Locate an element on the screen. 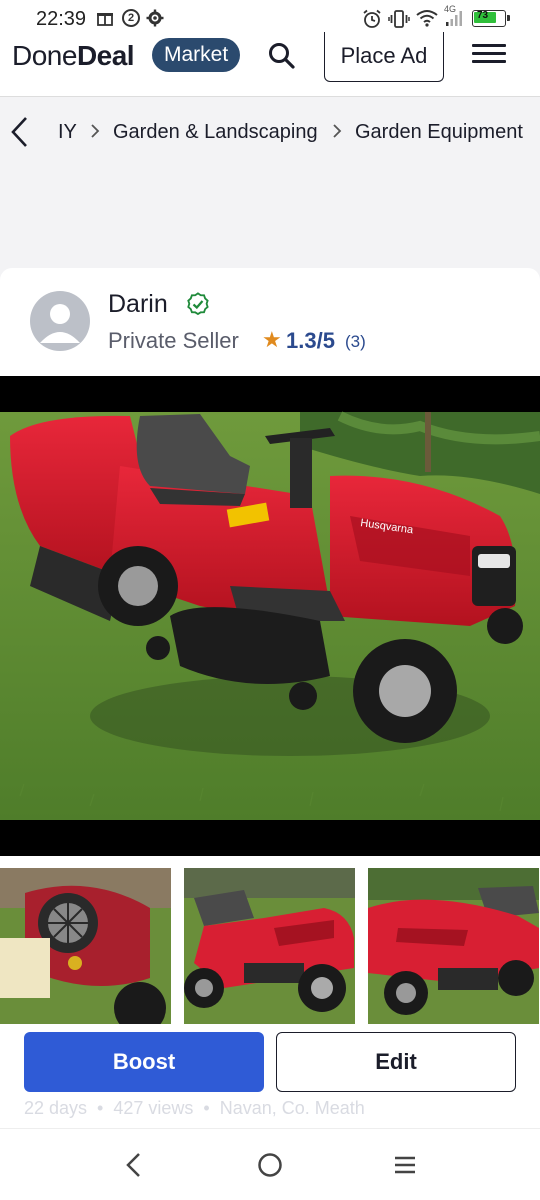 The width and height of the screenshot is (540, 1200). edit-button: Edit is located at coordinates (396, 1062).